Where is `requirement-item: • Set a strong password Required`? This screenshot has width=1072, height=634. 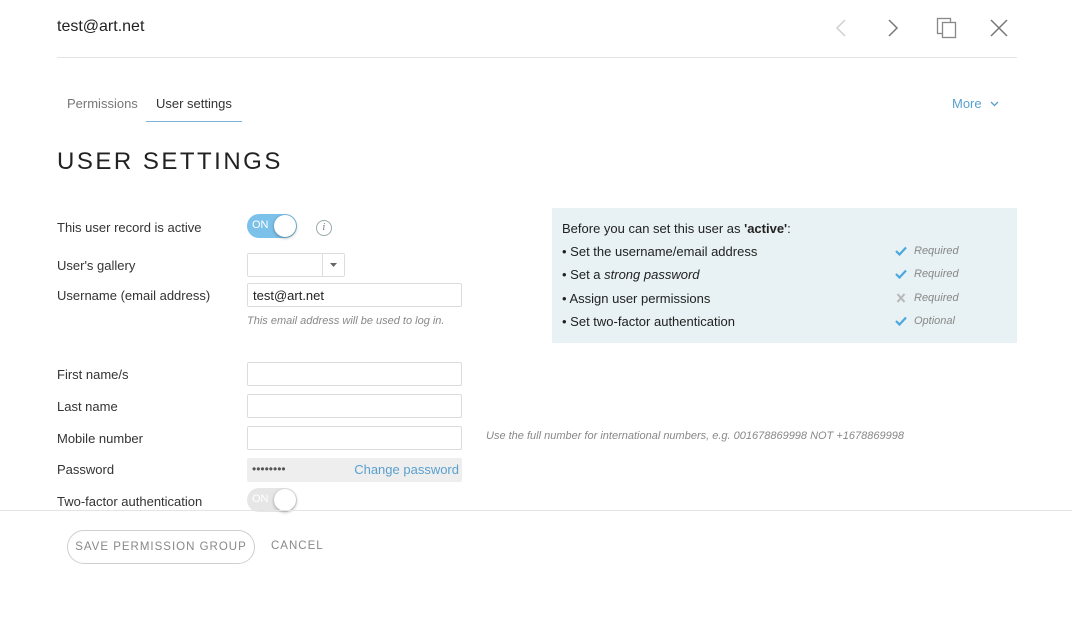 requirement-item: • Set a strong password Required is located at coordinates (782, 276).